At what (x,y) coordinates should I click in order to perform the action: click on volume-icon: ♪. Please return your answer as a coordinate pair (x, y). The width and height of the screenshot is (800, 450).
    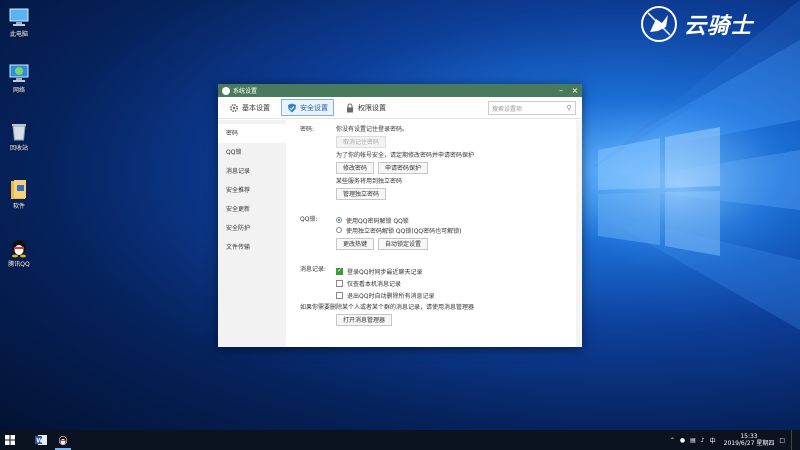
    Looking at the image, I should click on (703, 440).